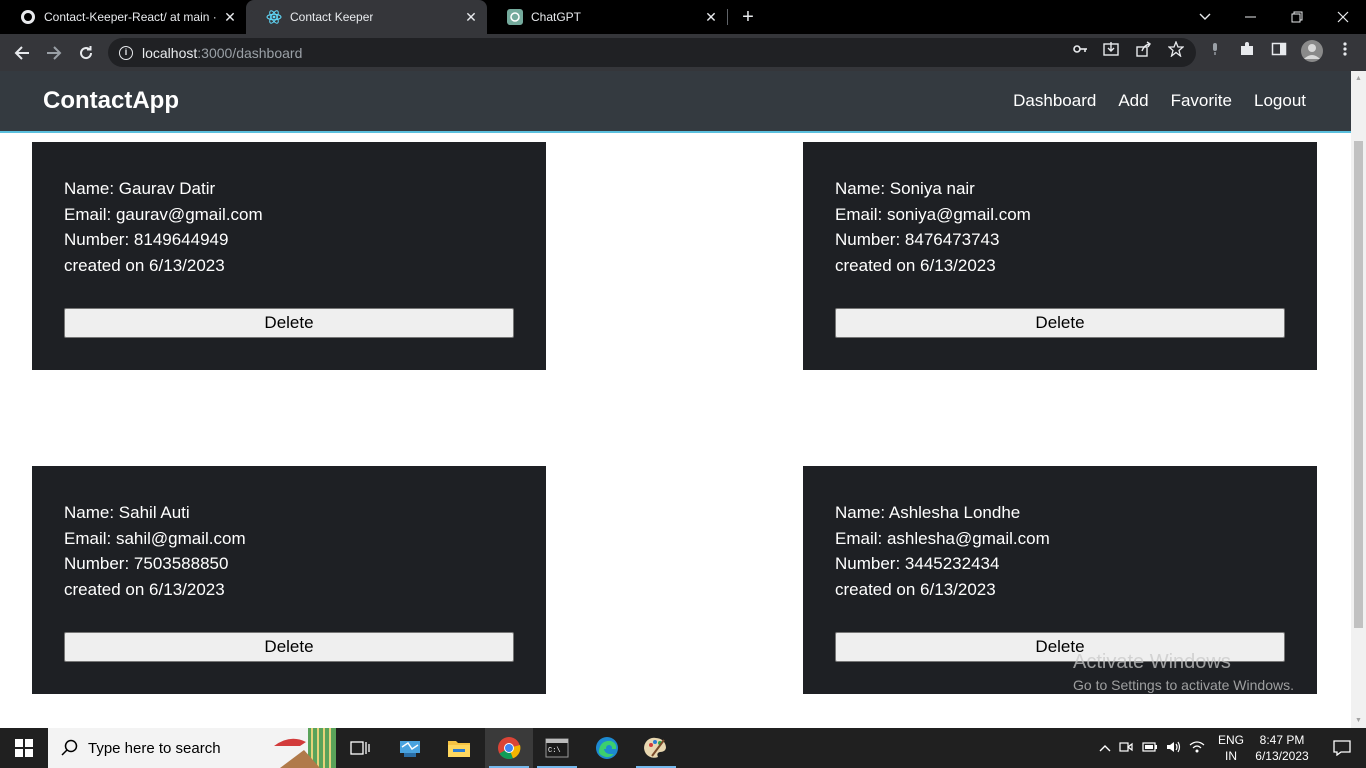  Describe the element at coordinates (24, 748) in the screenshot. I see `windows-start-button` at that location.